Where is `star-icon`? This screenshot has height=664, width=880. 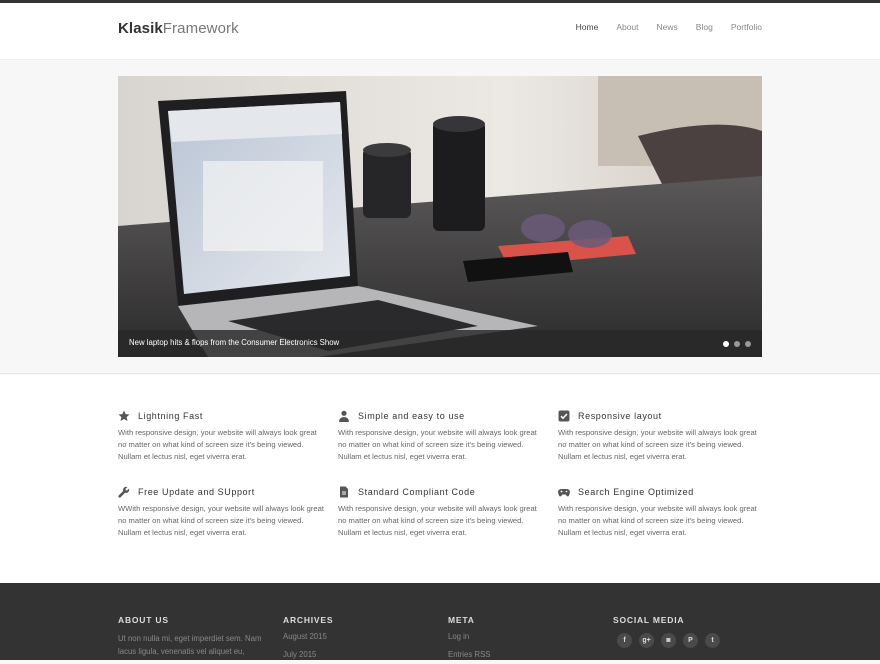
star-icon is located at coordinates (124, 416).